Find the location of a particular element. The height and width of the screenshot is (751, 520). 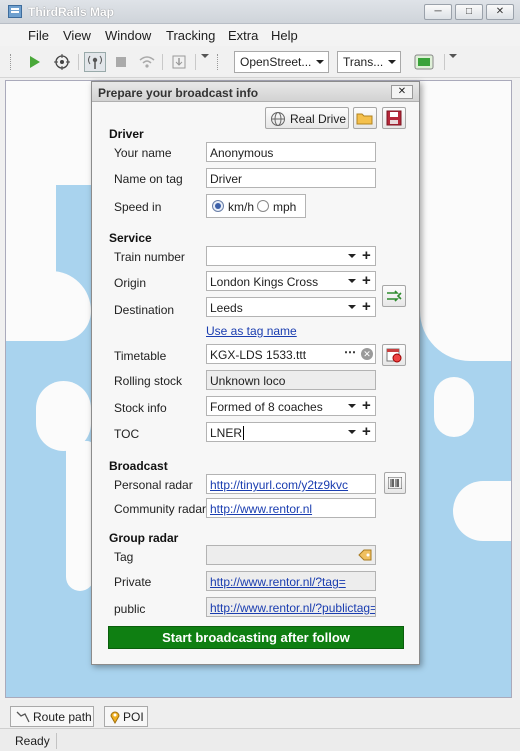

your-name-label: Your name is located at coordinates (143, 153).